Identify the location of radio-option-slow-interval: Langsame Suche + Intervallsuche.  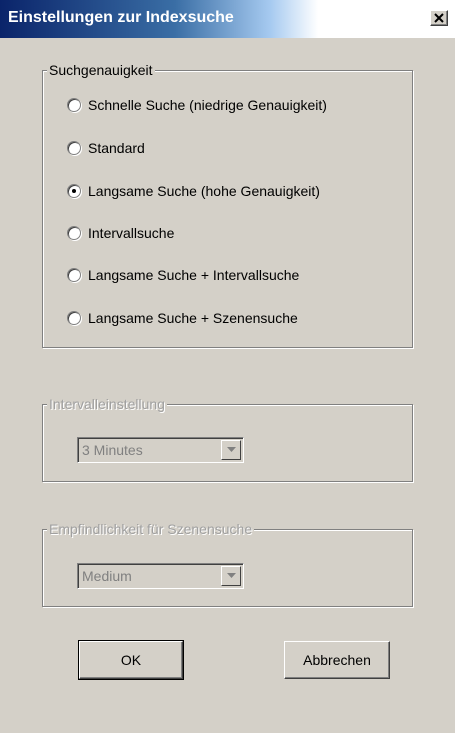
(183, 275).